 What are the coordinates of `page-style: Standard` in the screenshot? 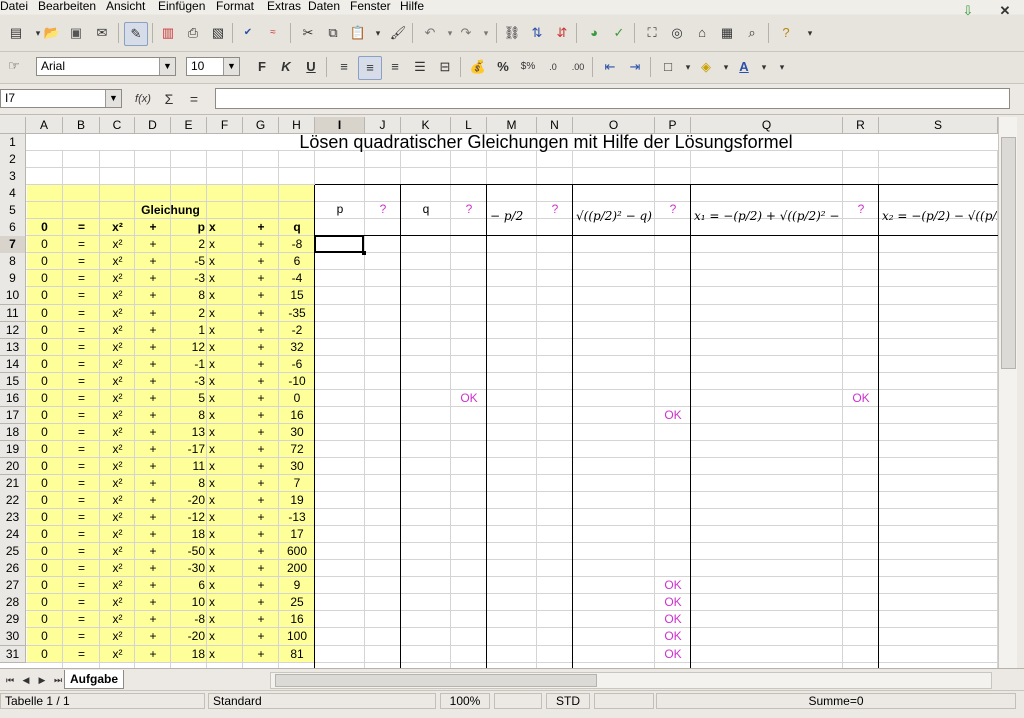 It's located at (322, 701).